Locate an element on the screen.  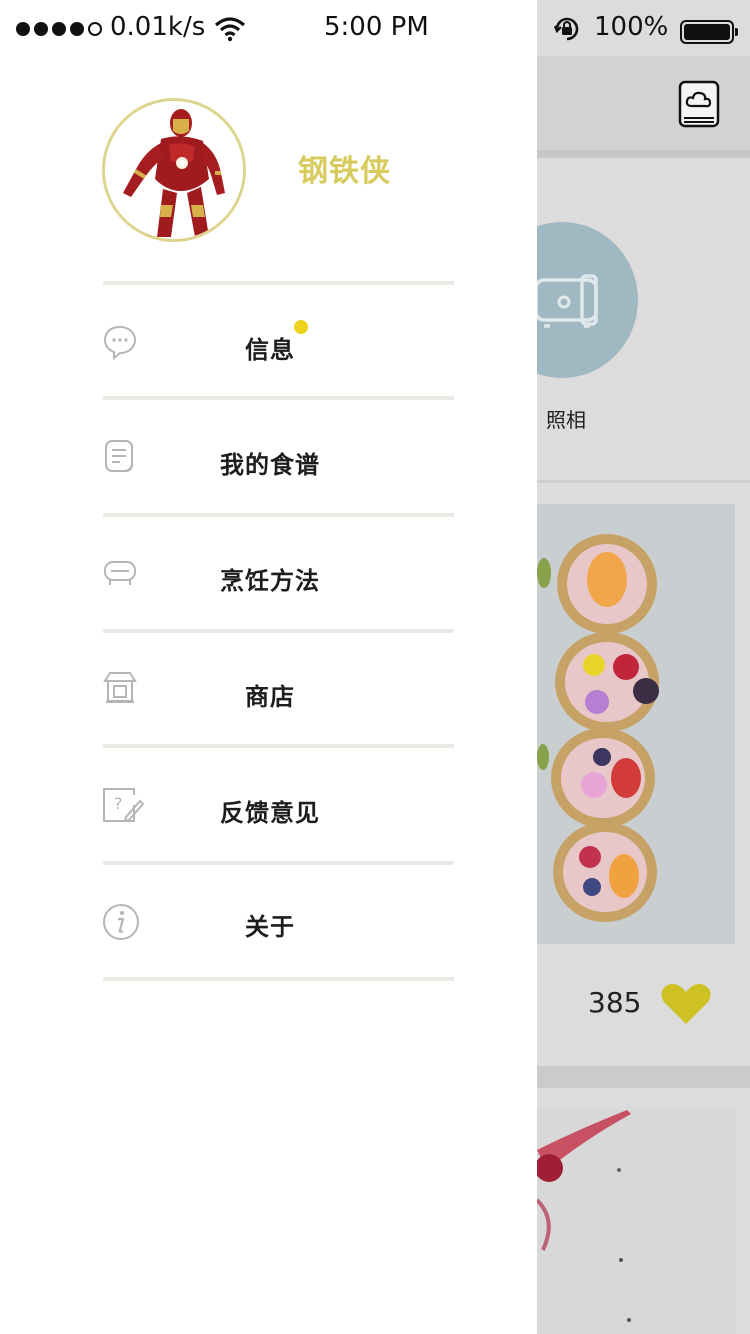
feedback-icon: ? is located at coordinates (123, 805).